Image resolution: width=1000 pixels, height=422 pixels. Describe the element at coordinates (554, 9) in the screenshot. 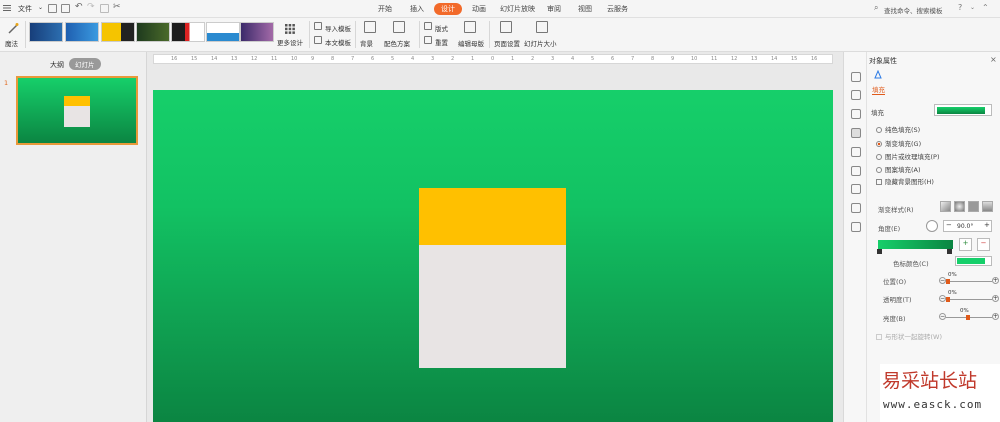

I see `tab-review: 审阅` at that location.